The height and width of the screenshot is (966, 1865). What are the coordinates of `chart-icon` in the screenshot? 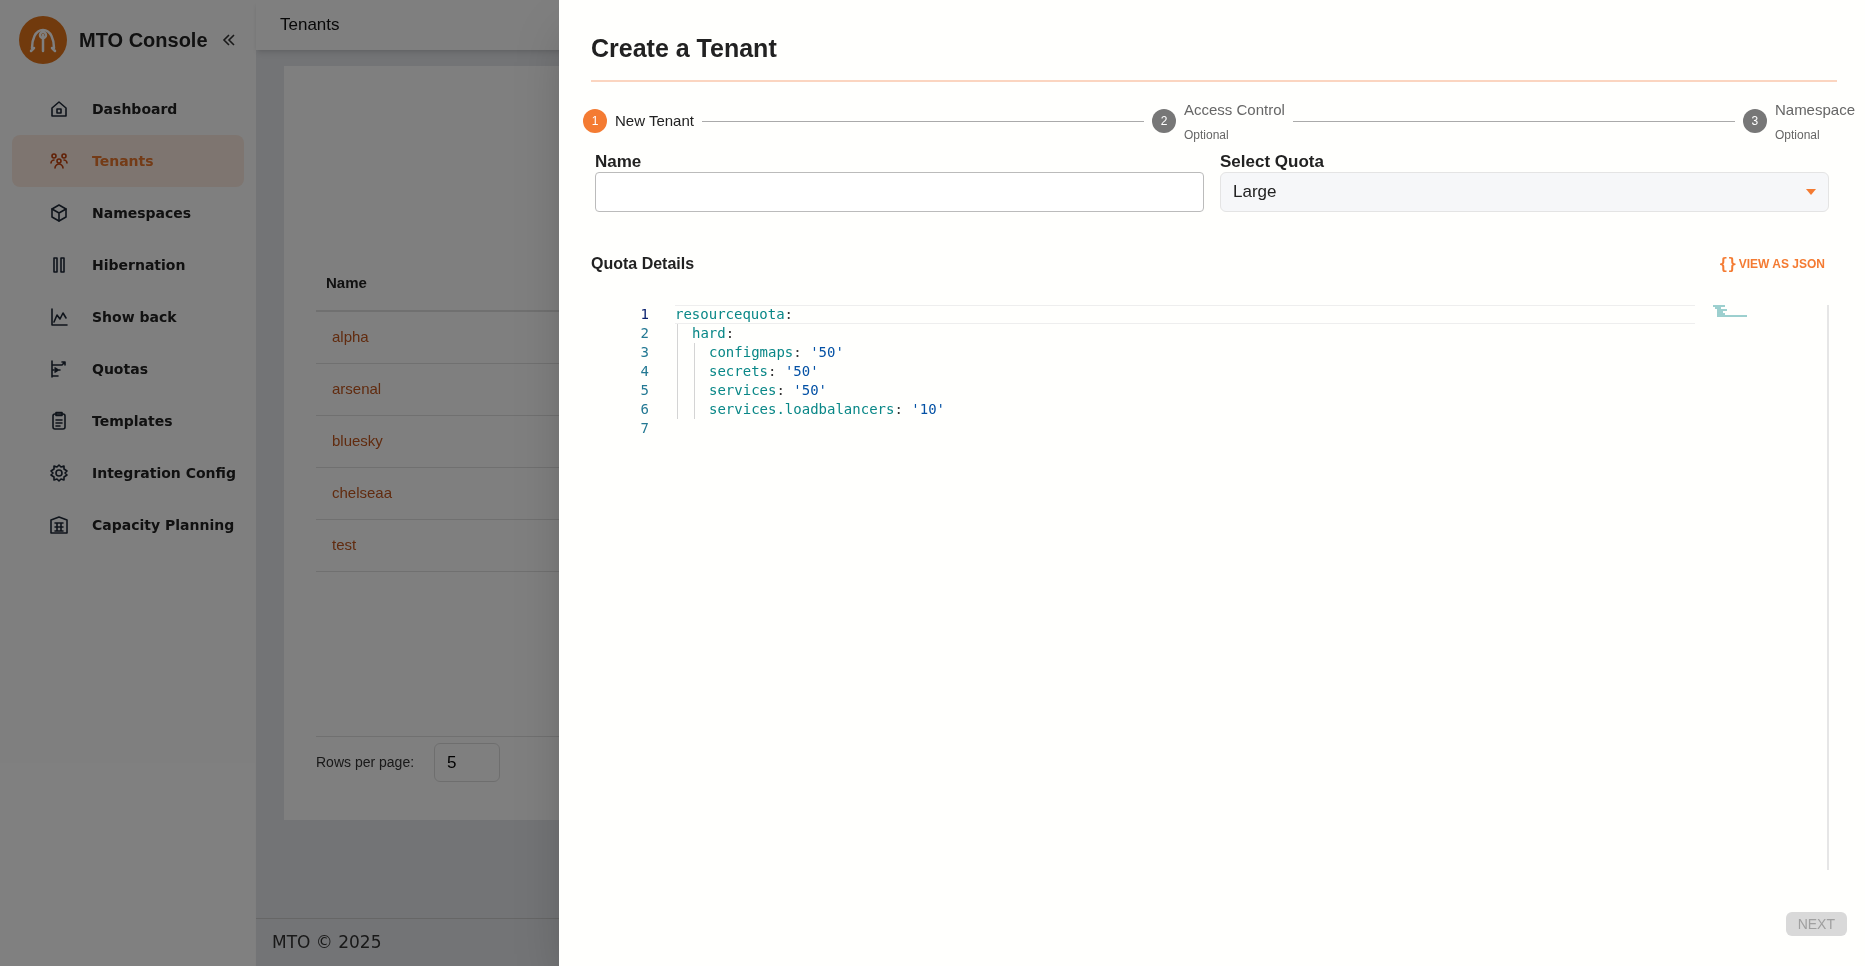 It's located at (59, 317).